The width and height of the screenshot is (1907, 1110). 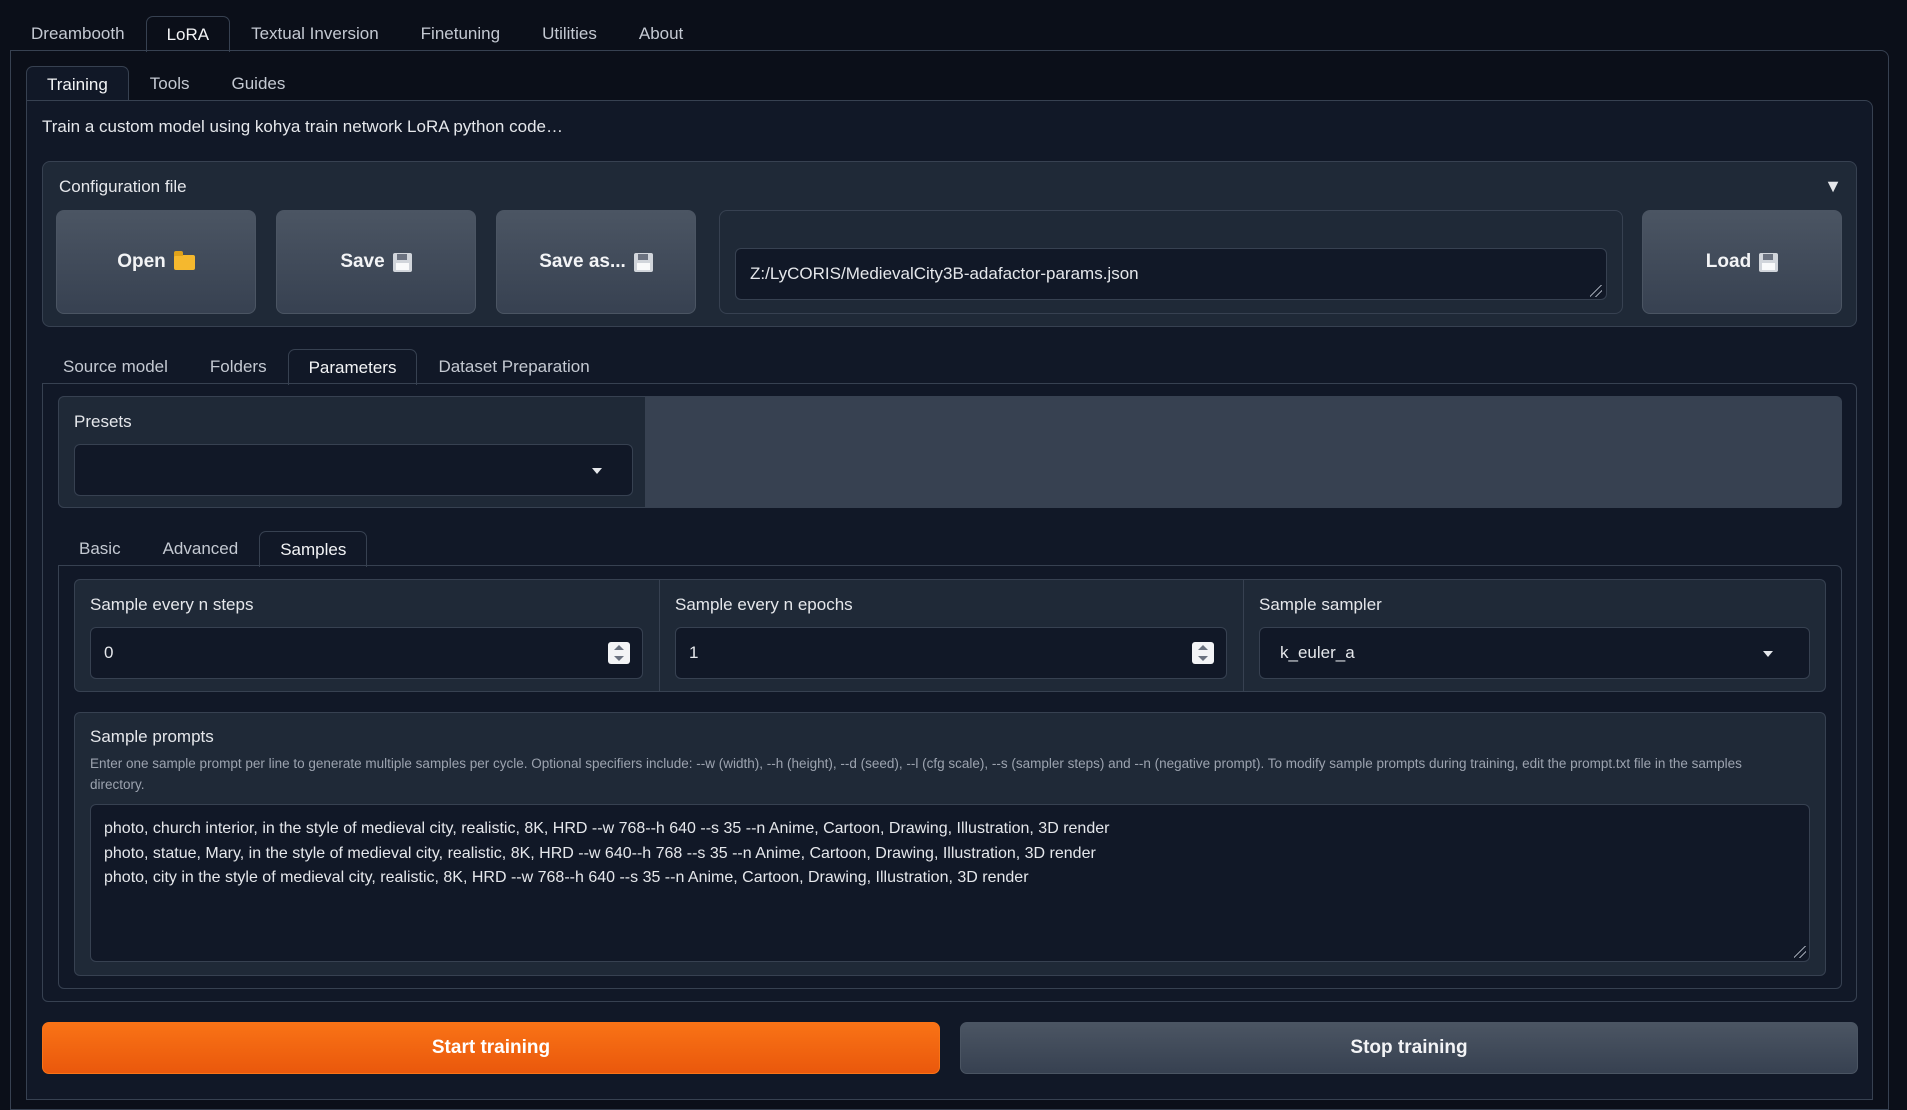 I want to click on sample-steps-input: 0, so click(x=366, y=653).